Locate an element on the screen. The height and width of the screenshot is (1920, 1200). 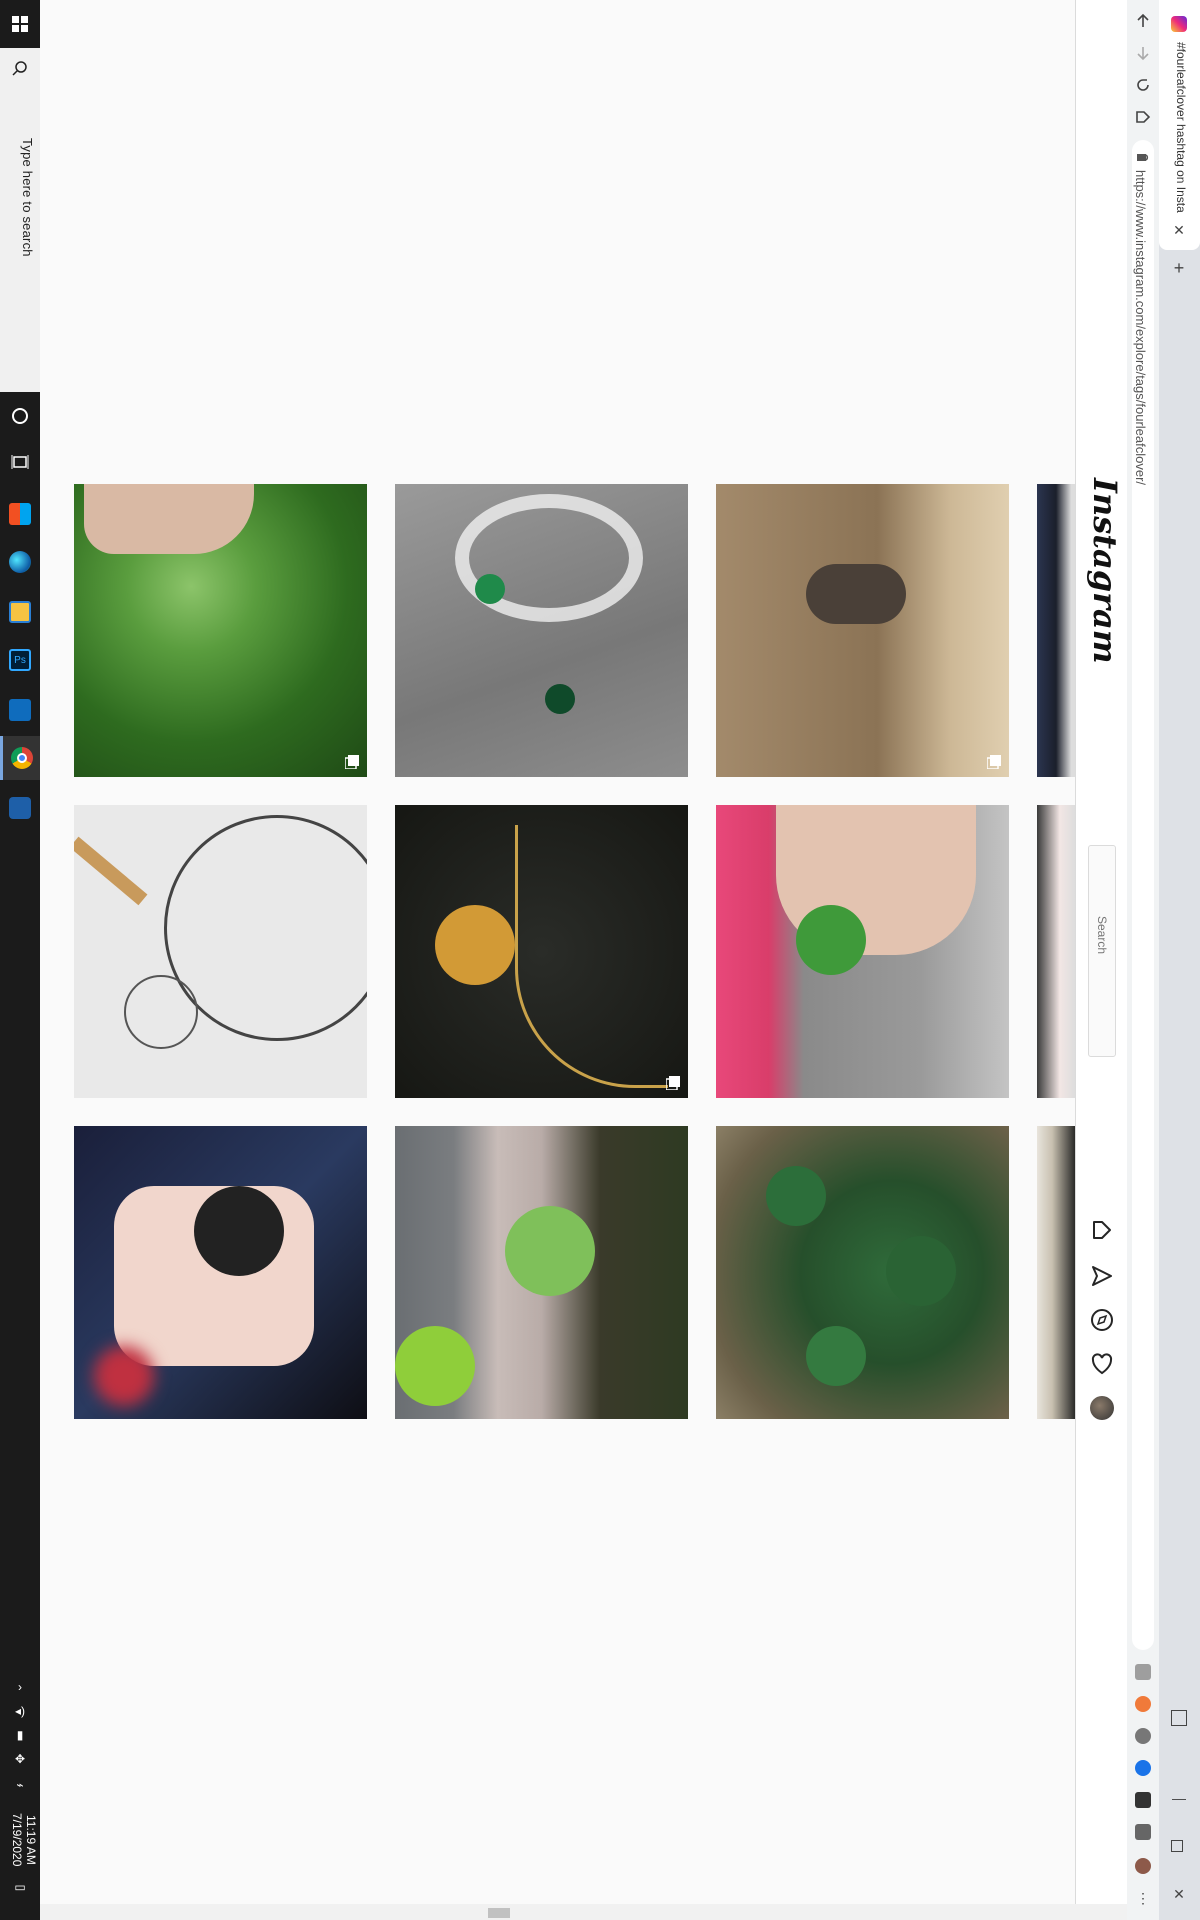
task-view-button is located at coordinates (20, 462).